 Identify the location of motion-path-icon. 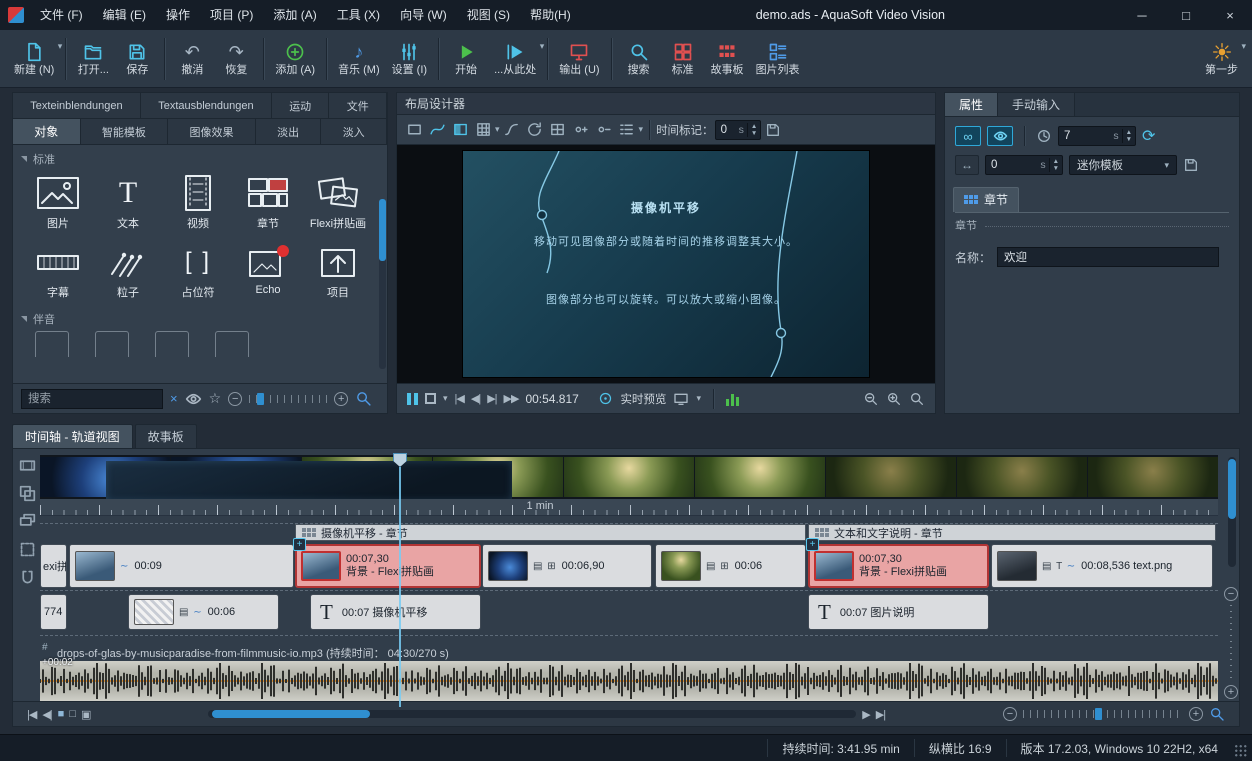
(437, 130).